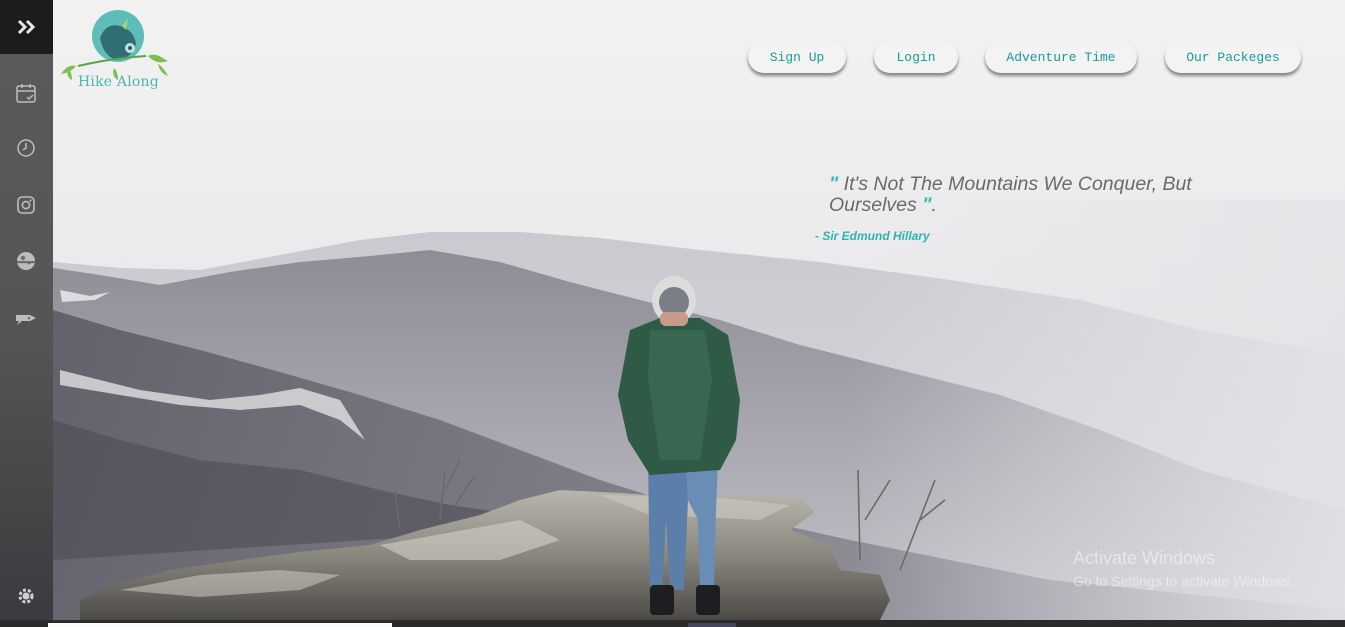  What do you see at coordinates (1061, 57) in the screenshot?
I see `adventure-time-button: Adventure Time` at bounding box center [1061, 57].